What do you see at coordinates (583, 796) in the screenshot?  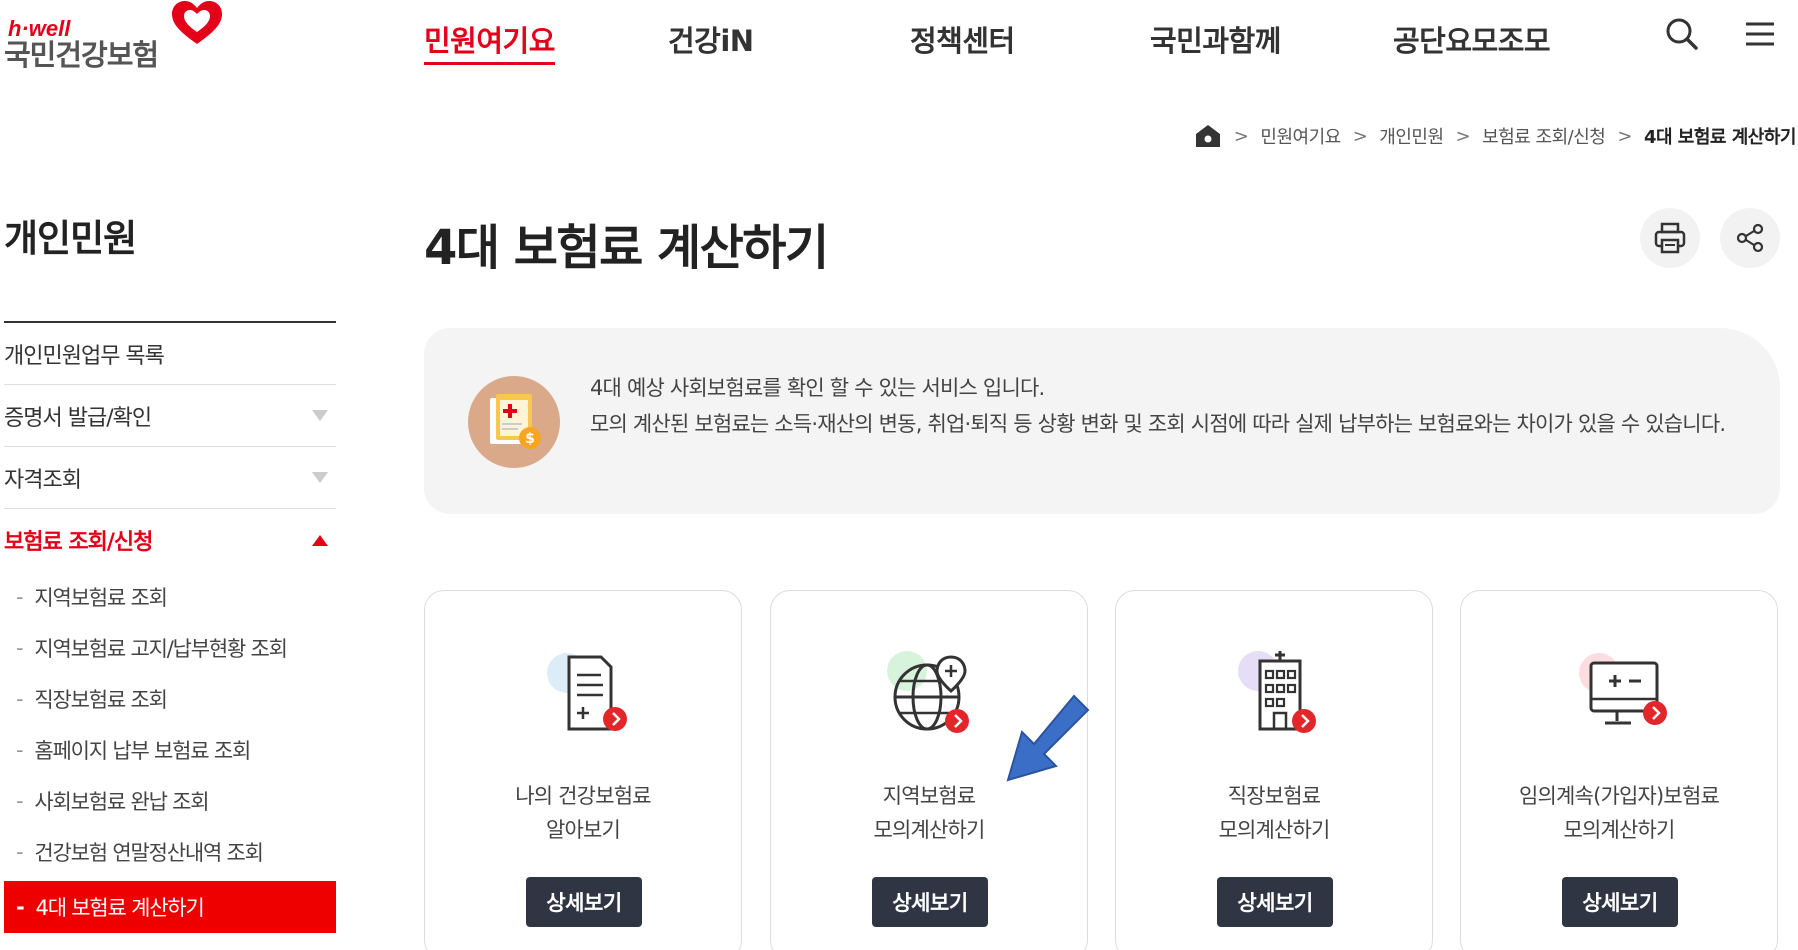 I see `card-label-line: 나의 건강보험료` at bounding box center [583, 796].